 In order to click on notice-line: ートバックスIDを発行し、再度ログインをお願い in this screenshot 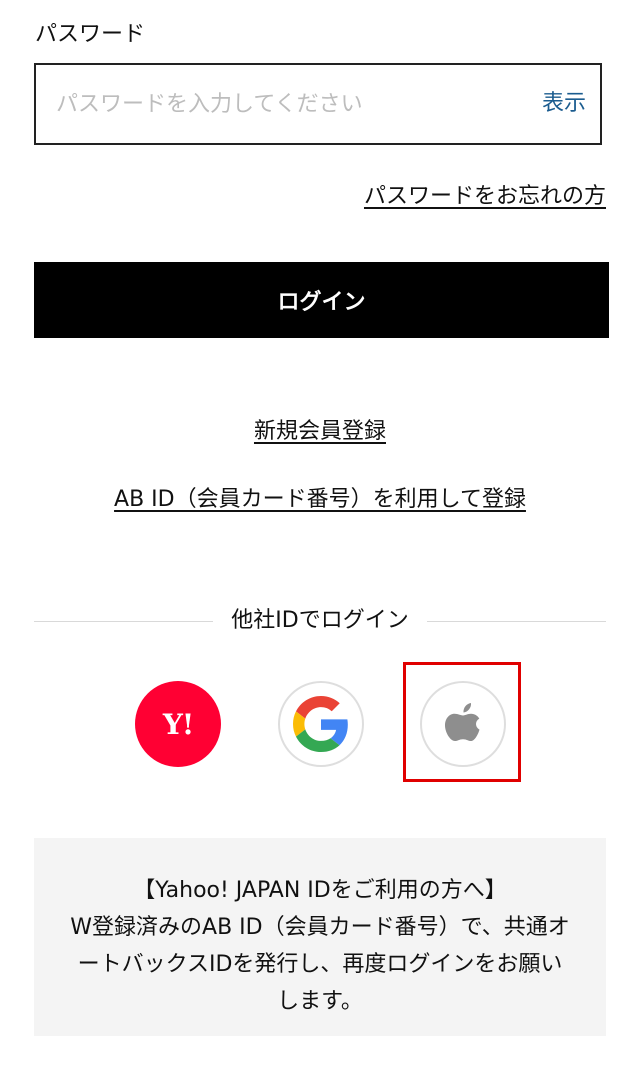, I will do `click(320, 964)`.